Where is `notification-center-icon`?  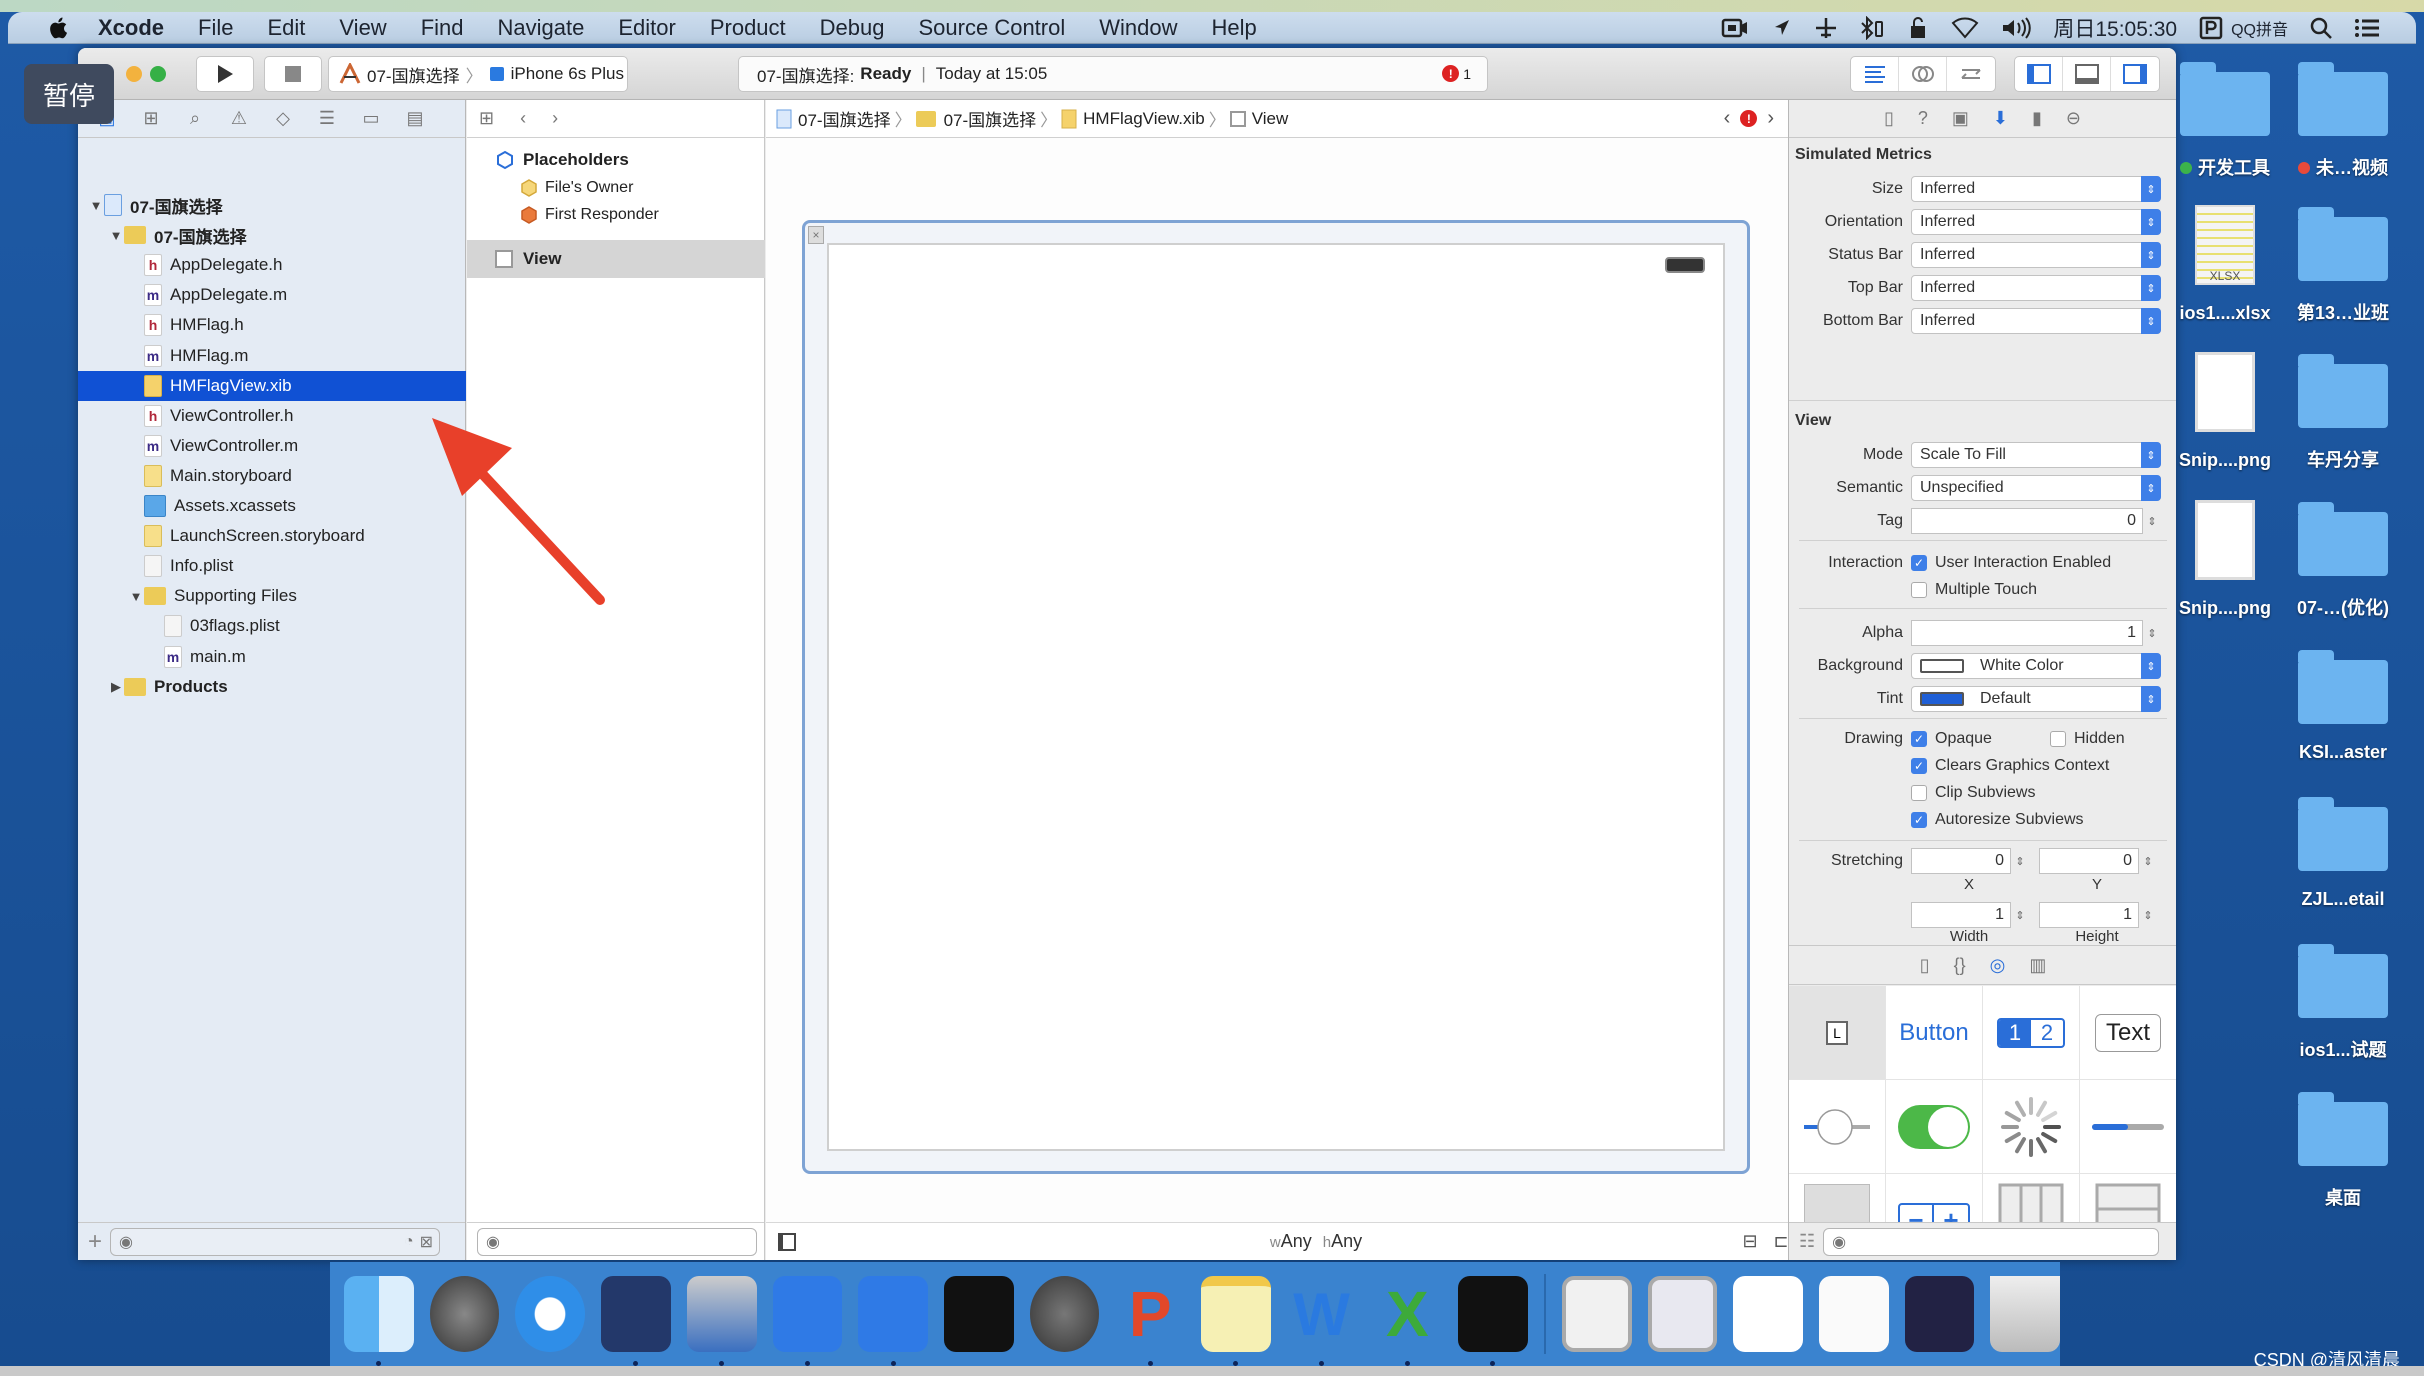 notification-center-icon is located at coordinates (2367, 28).